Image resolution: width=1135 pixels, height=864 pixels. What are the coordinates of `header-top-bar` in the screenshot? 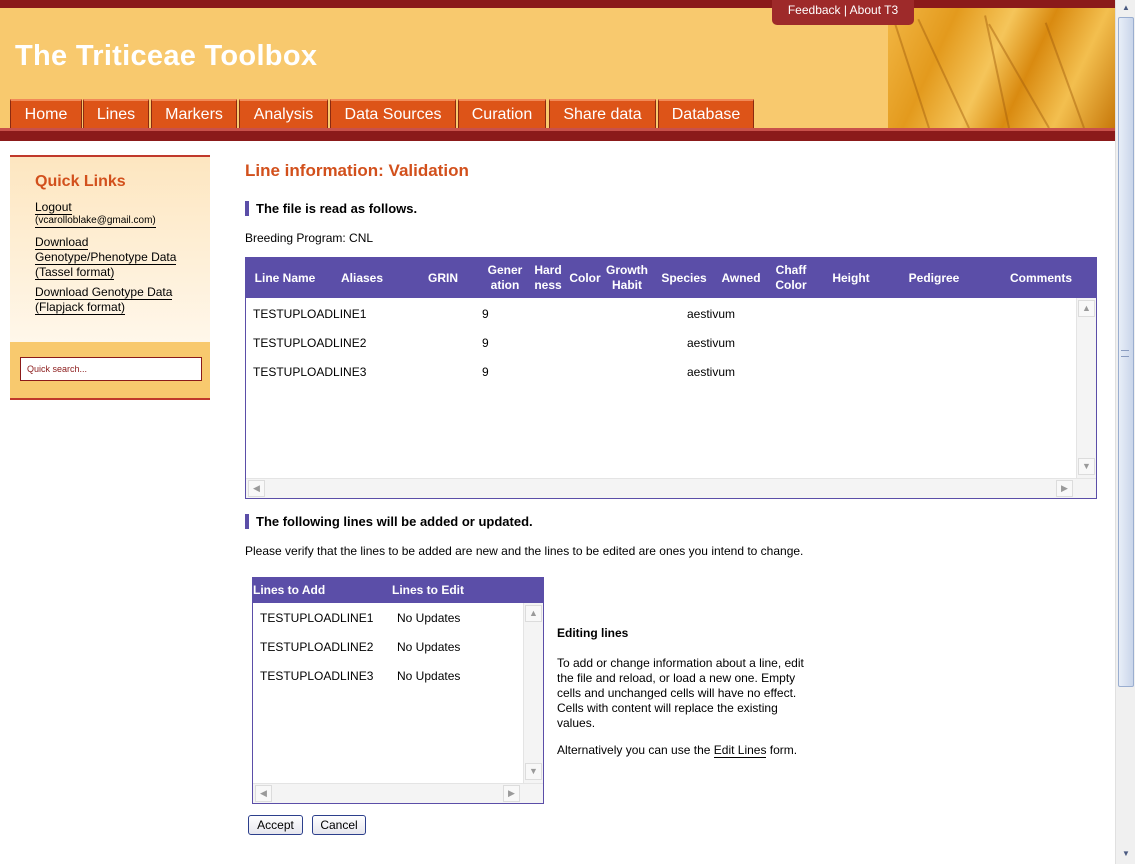 It's located at (557, 4).